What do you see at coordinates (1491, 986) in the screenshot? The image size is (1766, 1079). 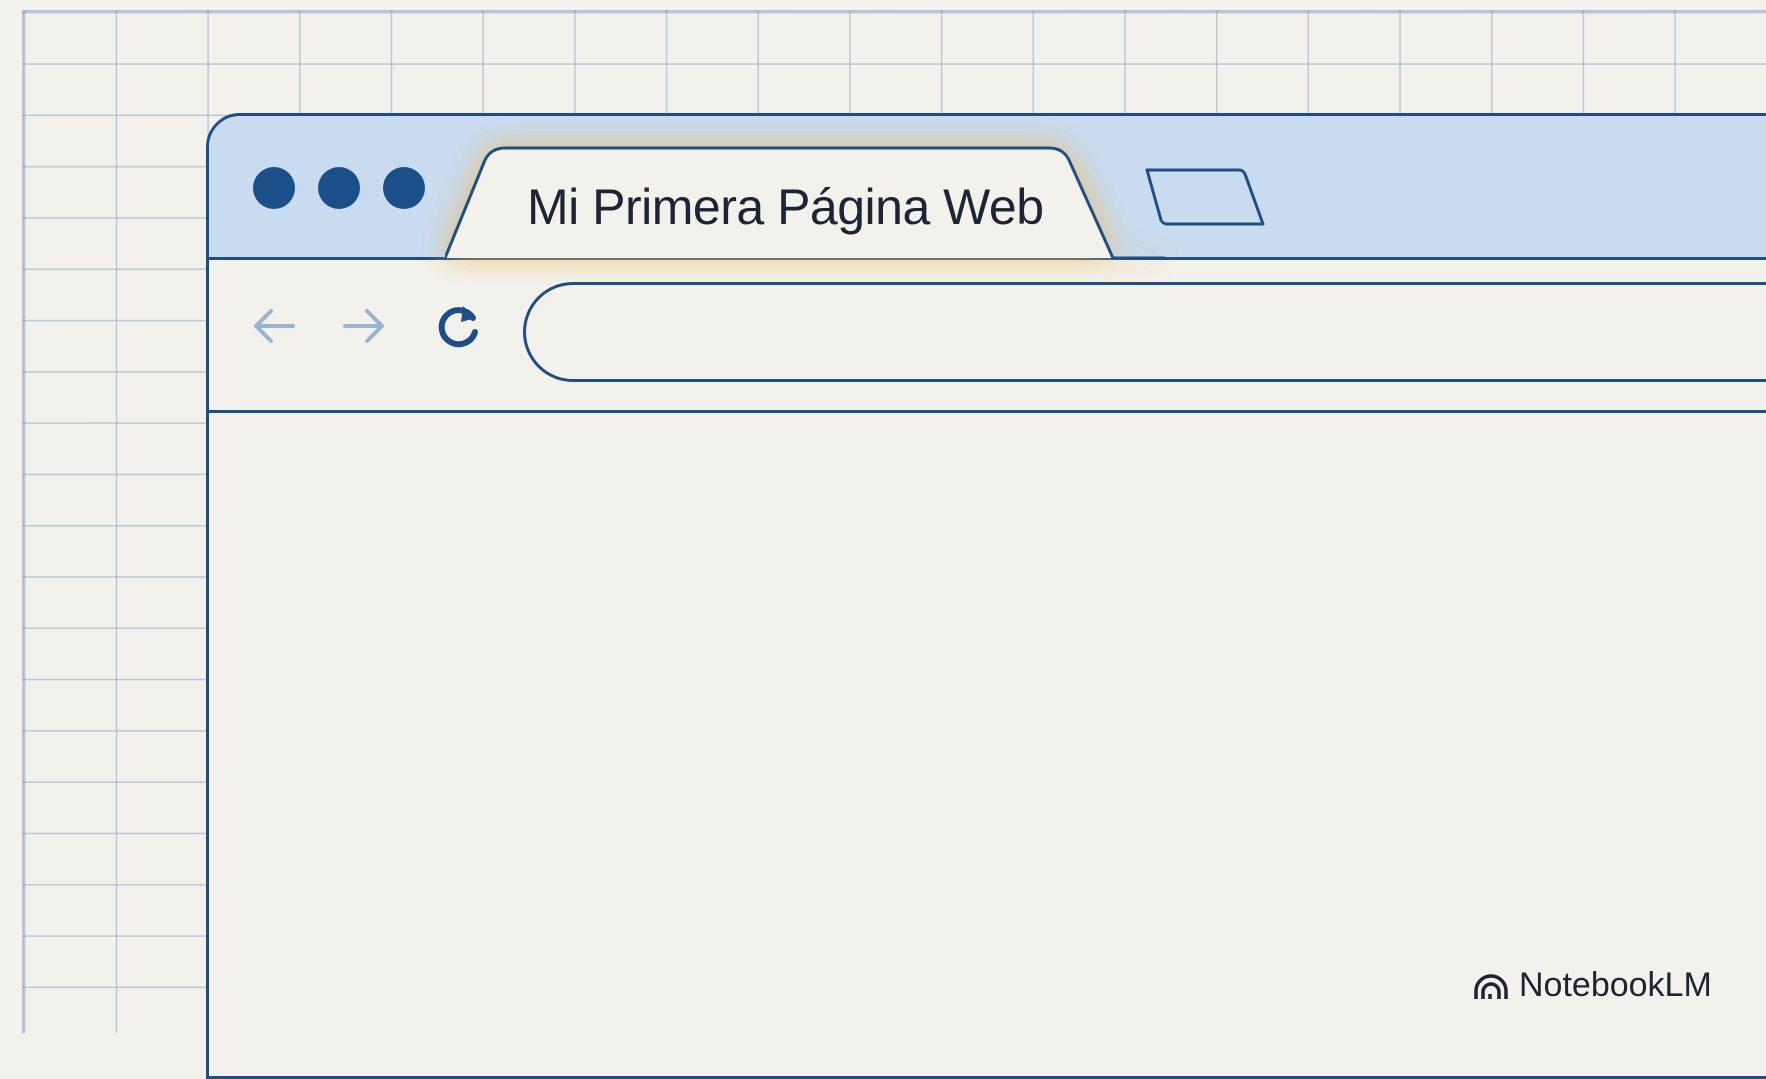 I see `notebooklm-logo-icon` at bounding box center [1491, 986].